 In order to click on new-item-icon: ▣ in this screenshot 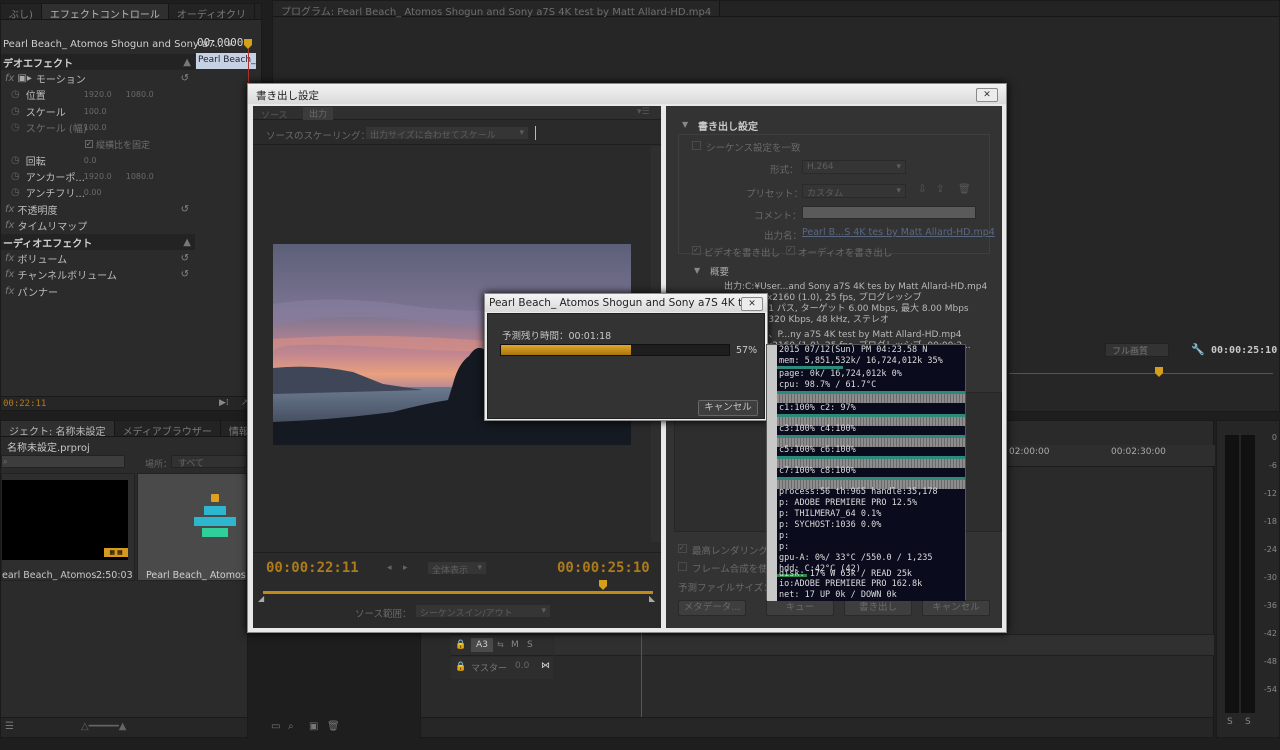, I will do `click(313, 726)`.